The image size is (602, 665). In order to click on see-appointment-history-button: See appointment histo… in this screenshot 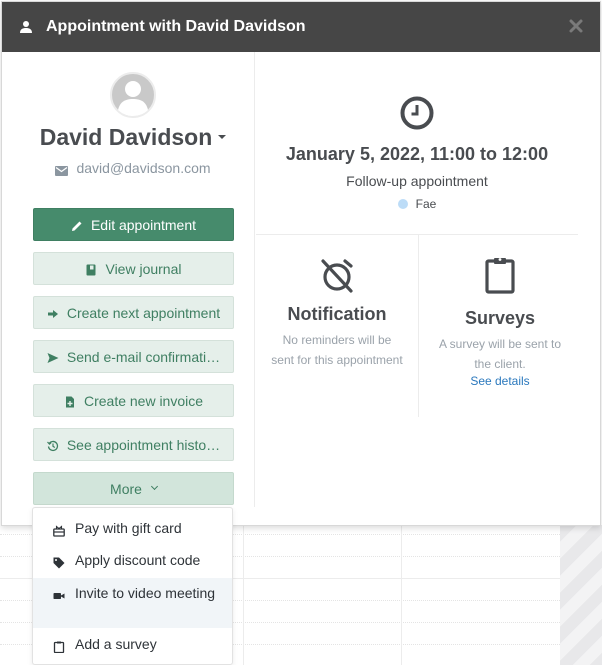, I will do `click(133, 444)`.